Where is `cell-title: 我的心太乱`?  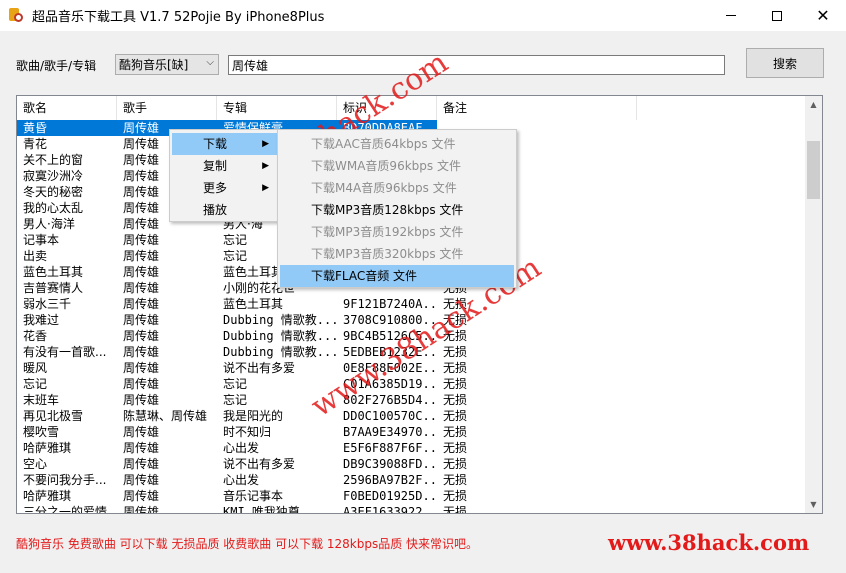 cell-title: 我的心太乱 is located at coordinates (53, 208).